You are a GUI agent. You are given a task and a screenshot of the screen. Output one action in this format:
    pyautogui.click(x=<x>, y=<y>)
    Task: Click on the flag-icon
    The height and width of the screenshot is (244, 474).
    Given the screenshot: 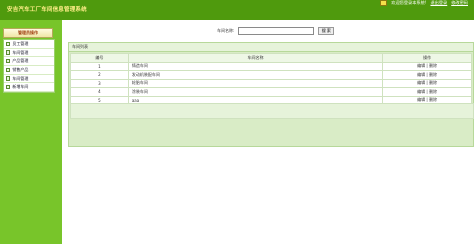 What is the action you would take?
    pyautogui.click(x=384, y=3)
    